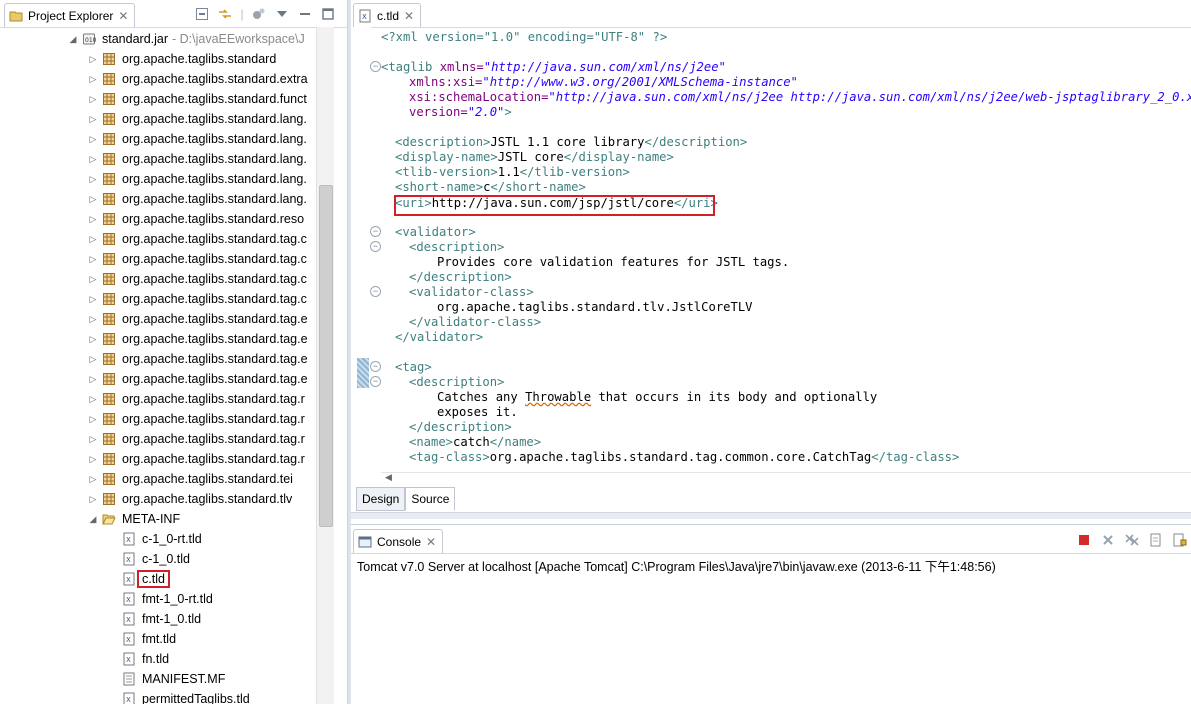  What do you see at coordinates (1180, 540) in the screenshot?
I see `scroll-lock-icon` at bounding box center [1180, 540].